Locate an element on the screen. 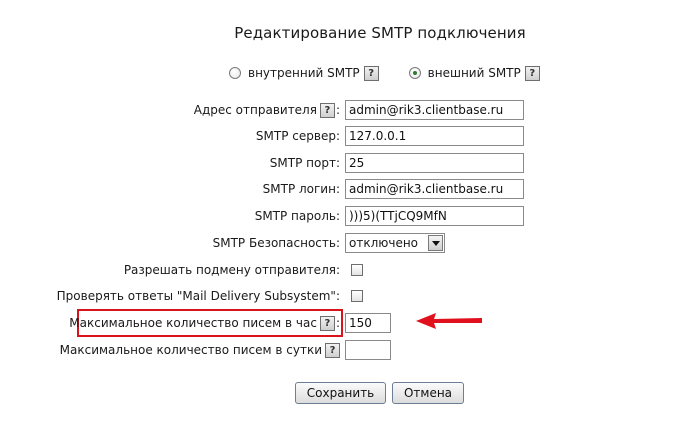  save-button: Сохранить is located at coordinates (340, 393).